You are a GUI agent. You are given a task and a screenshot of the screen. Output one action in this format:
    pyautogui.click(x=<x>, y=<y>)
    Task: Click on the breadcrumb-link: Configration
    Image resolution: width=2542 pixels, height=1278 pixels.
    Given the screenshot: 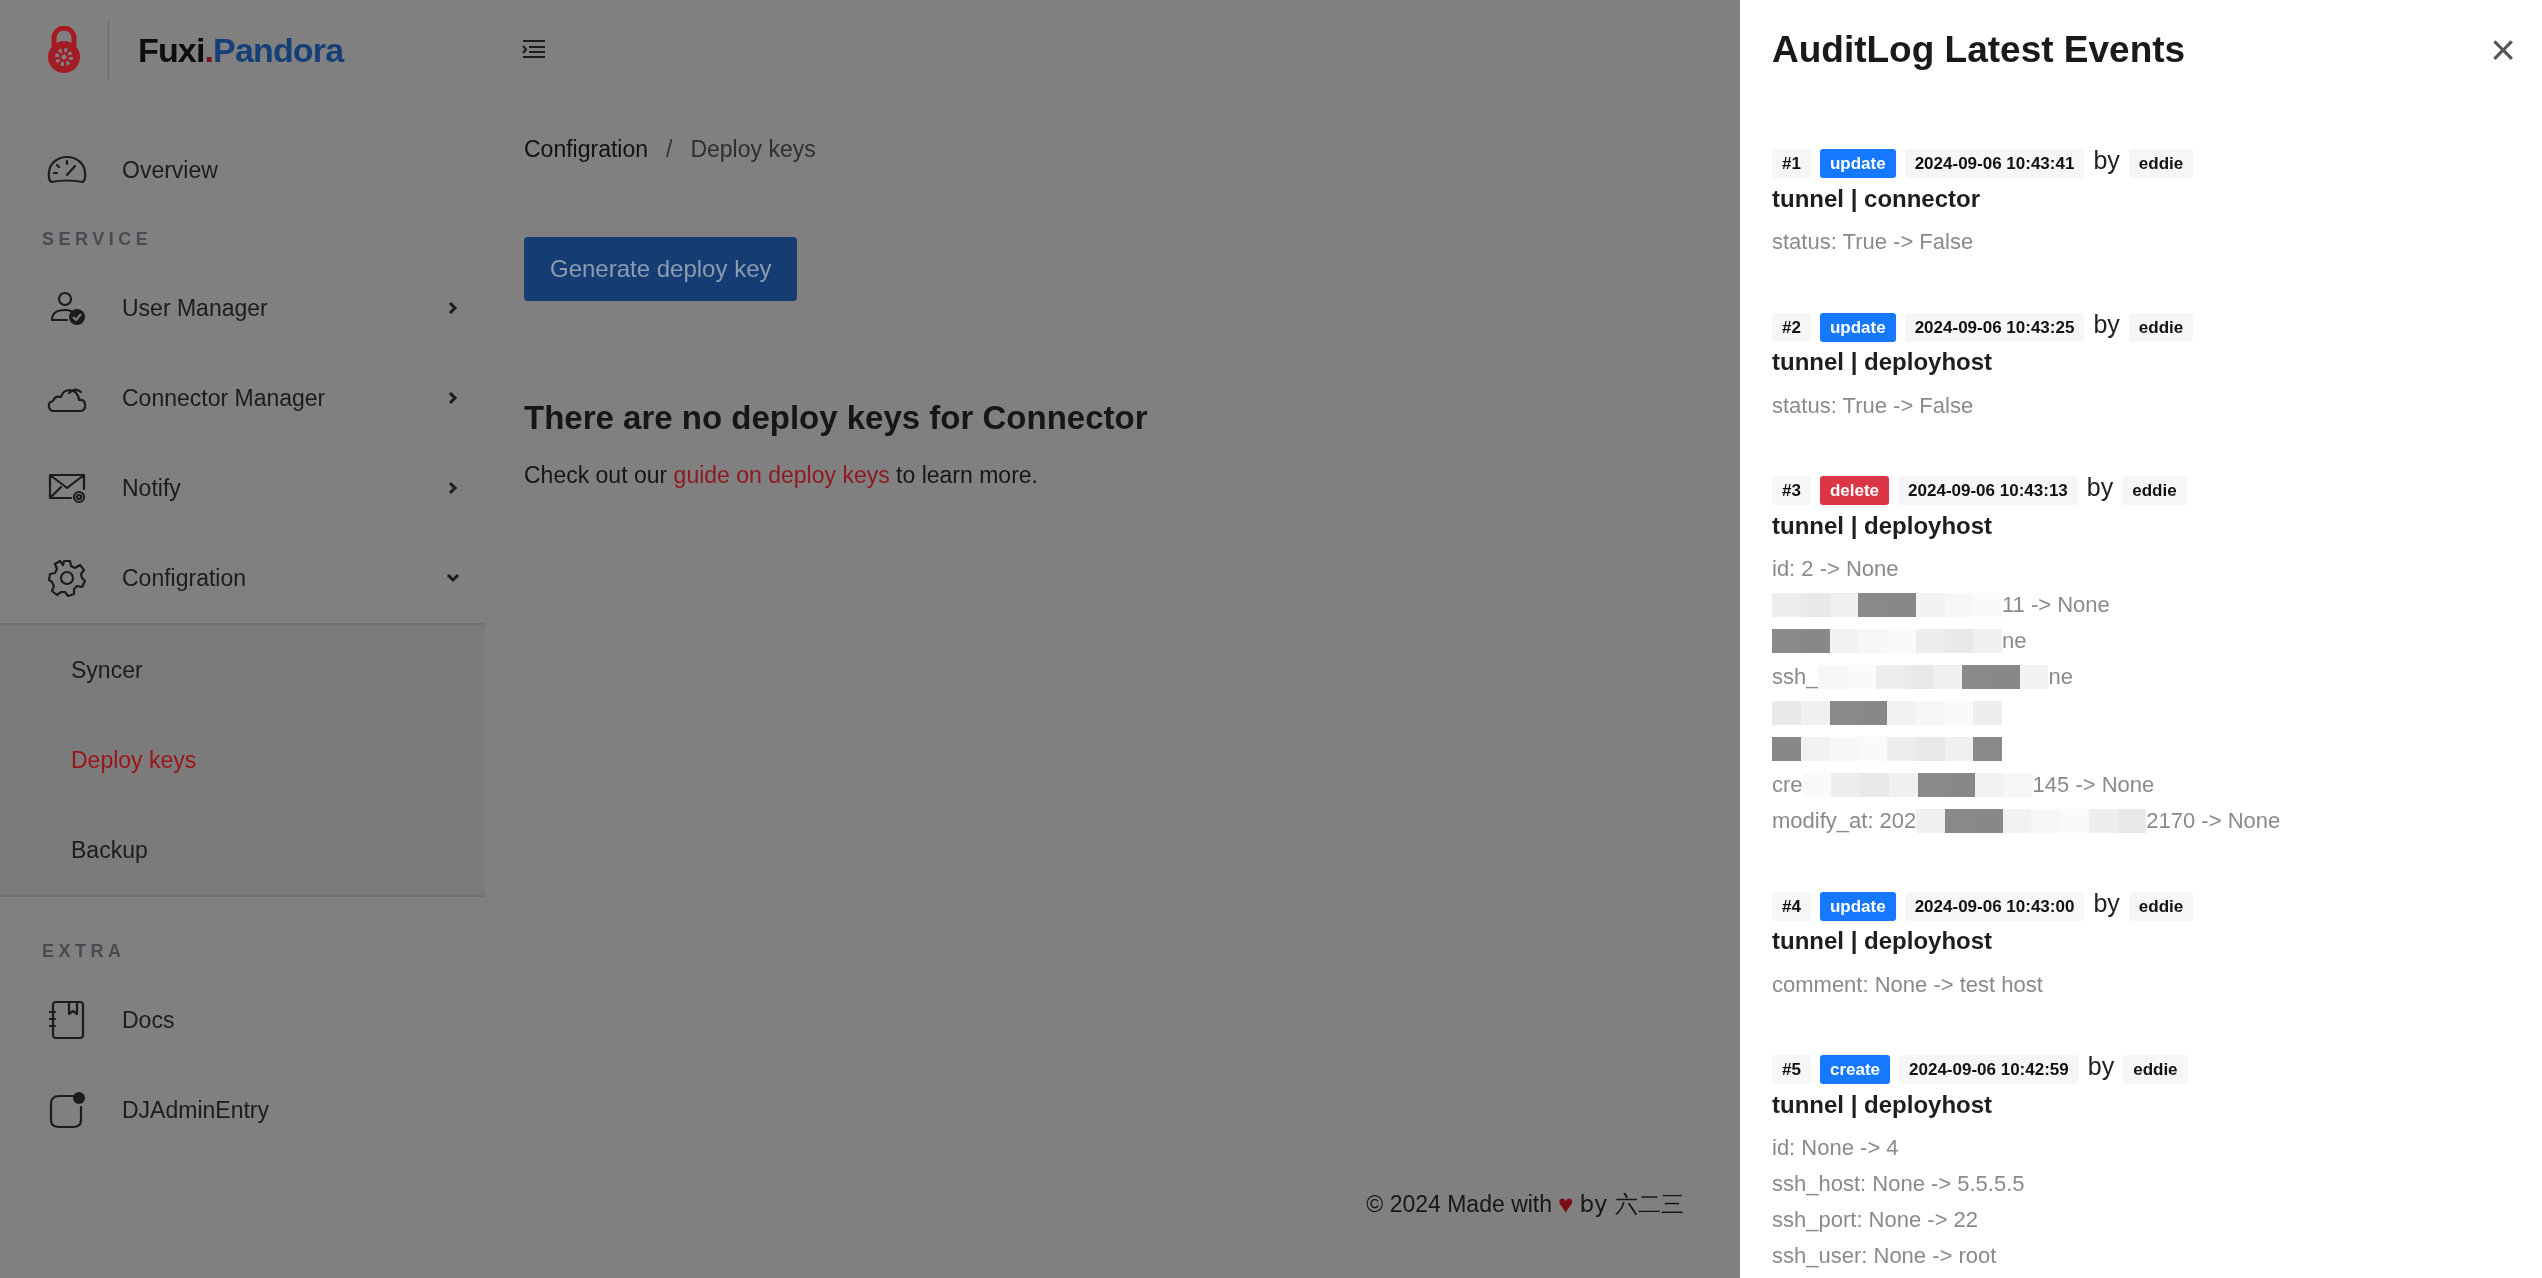 What is the action you would take?
    pyautogui.click(x=586, y=149)
    